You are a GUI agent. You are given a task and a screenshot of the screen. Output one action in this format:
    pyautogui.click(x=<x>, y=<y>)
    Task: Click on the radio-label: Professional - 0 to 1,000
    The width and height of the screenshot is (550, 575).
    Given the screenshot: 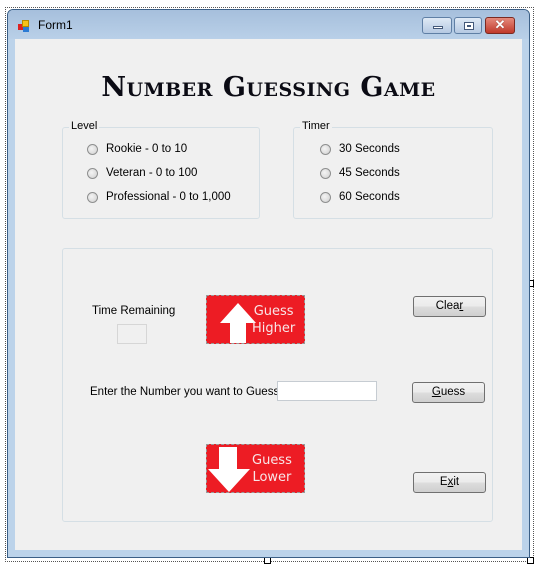 What is the action you would take?
    pyautogui.click(x=168, y=197)
    